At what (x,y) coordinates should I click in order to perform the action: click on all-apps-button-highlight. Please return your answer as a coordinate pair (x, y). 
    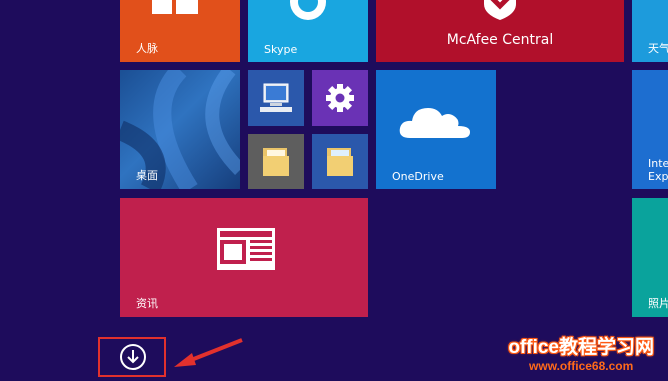
    Looking at the image, I should click on (132, 357).